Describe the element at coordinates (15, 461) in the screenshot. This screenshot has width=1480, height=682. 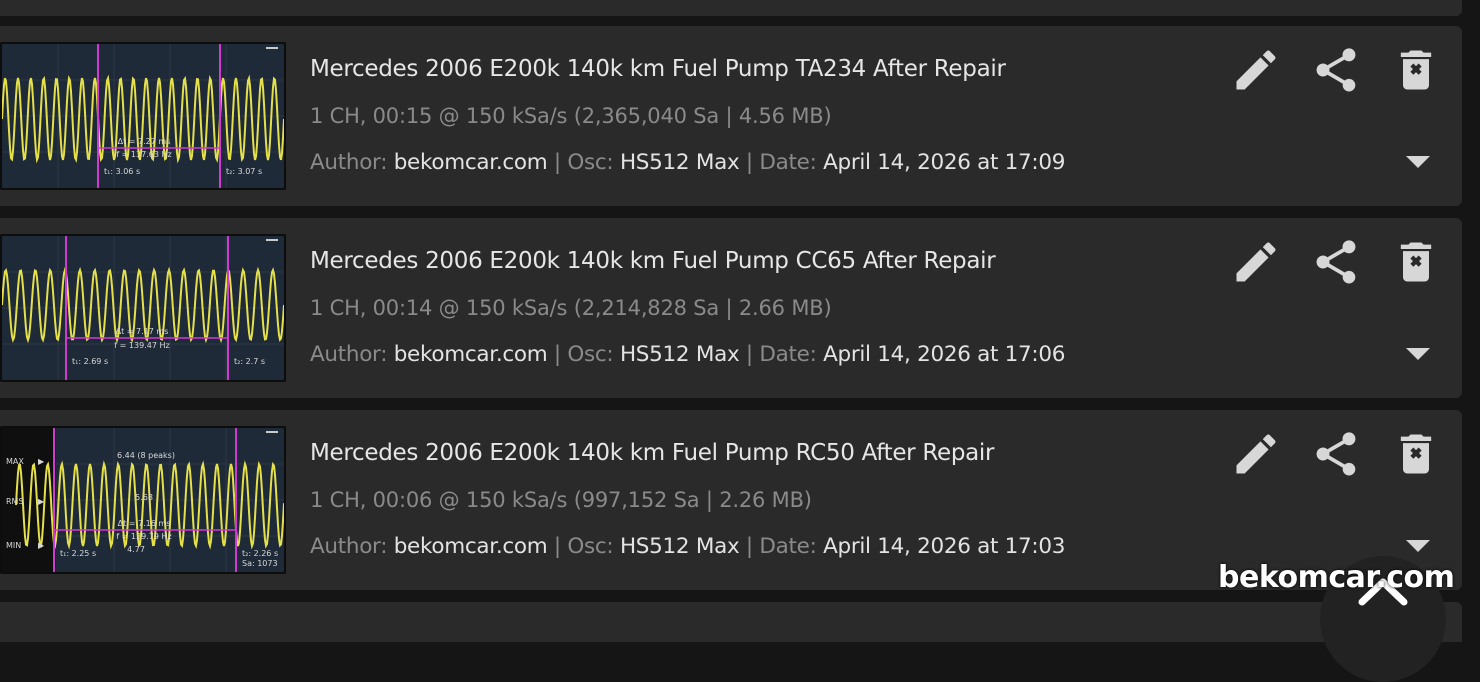
I see `max-label: MAX` at that location.